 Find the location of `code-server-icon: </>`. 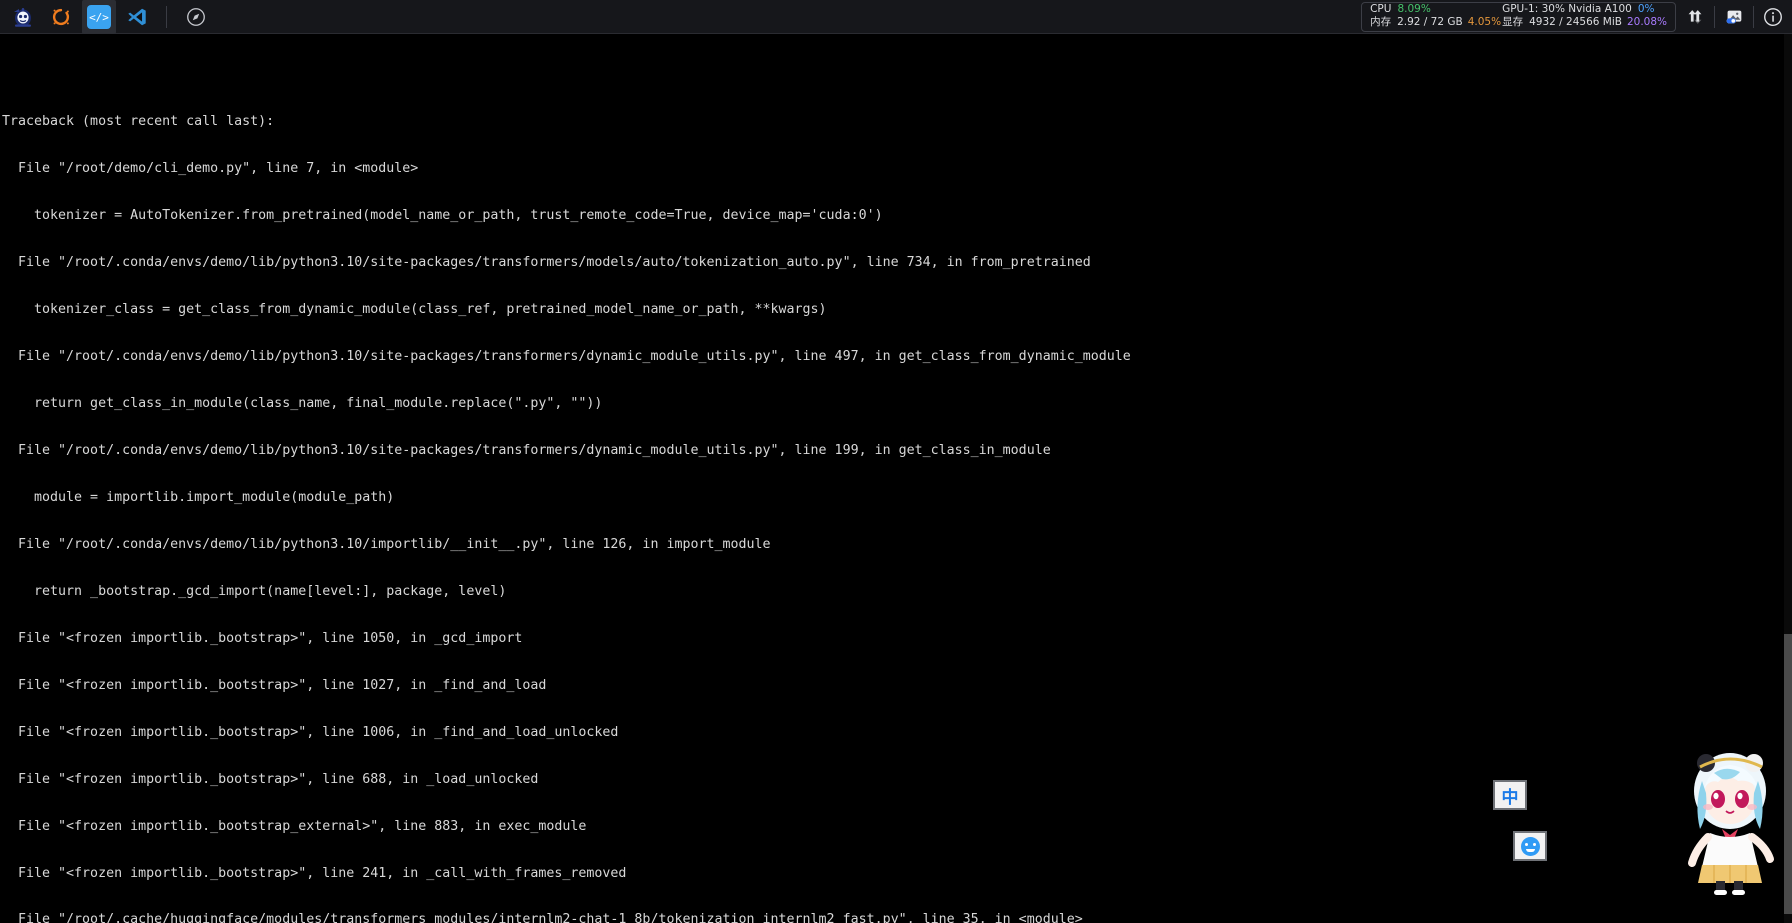

code-server-icon: </> is located at coordinates (99, 17).